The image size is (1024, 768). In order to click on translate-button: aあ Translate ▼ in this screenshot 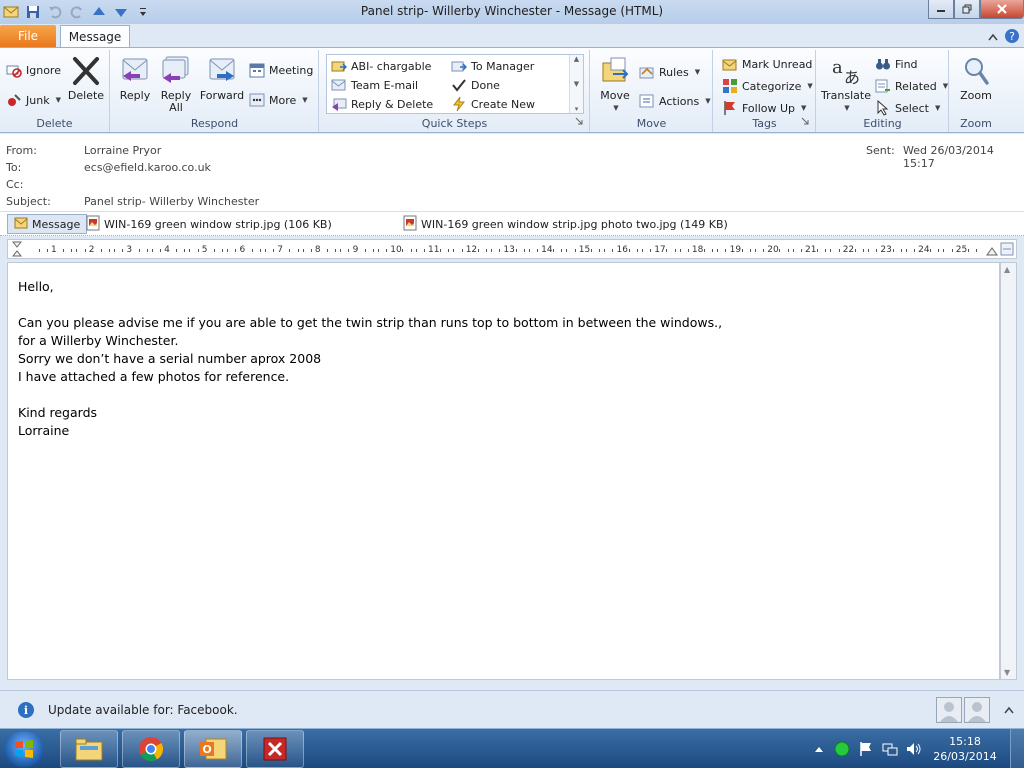, I will do `click(846, 84)`.